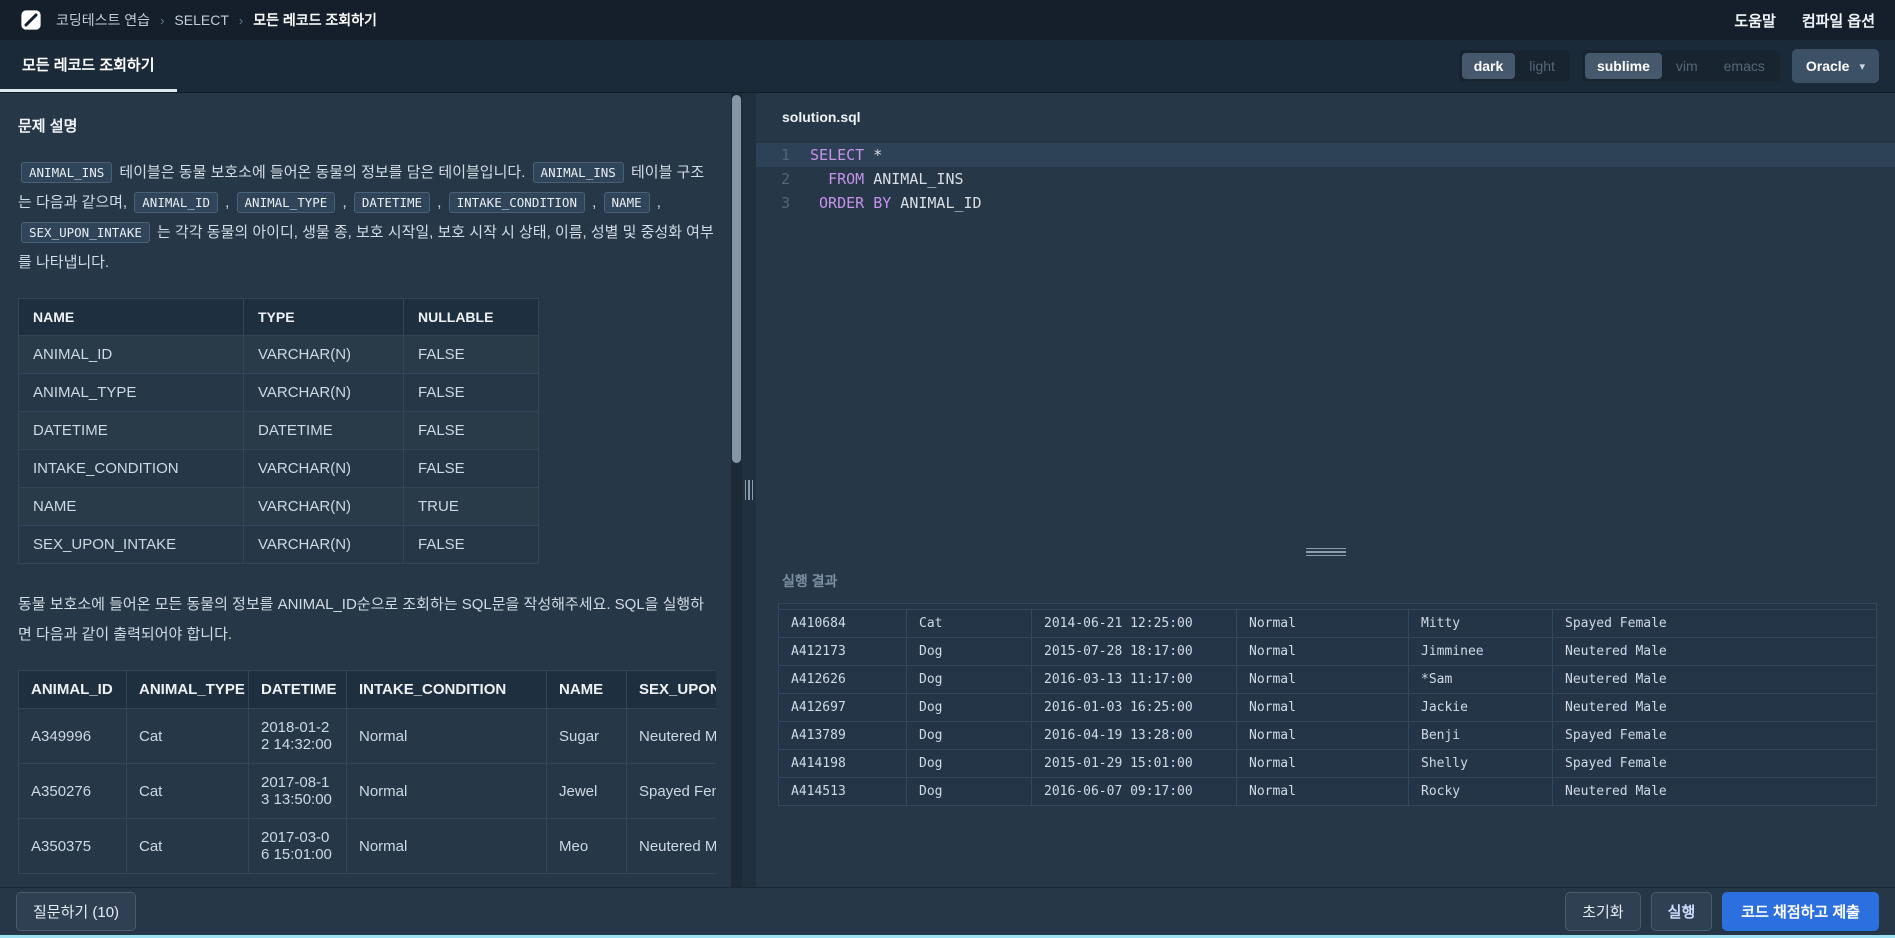 The height and width of the screenshot is (938, 1895). I want to click on drag-handle-icon, so click(749, 490).